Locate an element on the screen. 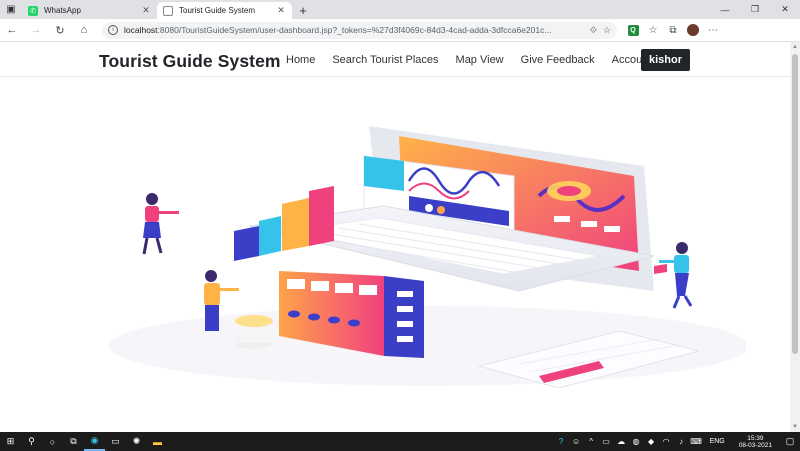 The width and height of the screenshot is (800, 451). home-button: ⌂ is located at coordinates (84, 30).